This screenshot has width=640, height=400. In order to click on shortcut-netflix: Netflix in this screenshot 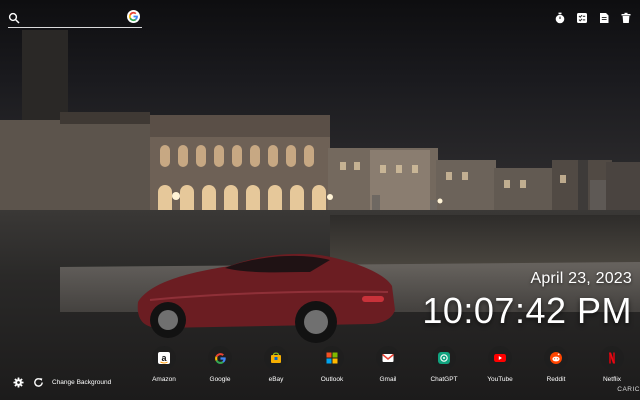, I will do `click(612, 364)`.